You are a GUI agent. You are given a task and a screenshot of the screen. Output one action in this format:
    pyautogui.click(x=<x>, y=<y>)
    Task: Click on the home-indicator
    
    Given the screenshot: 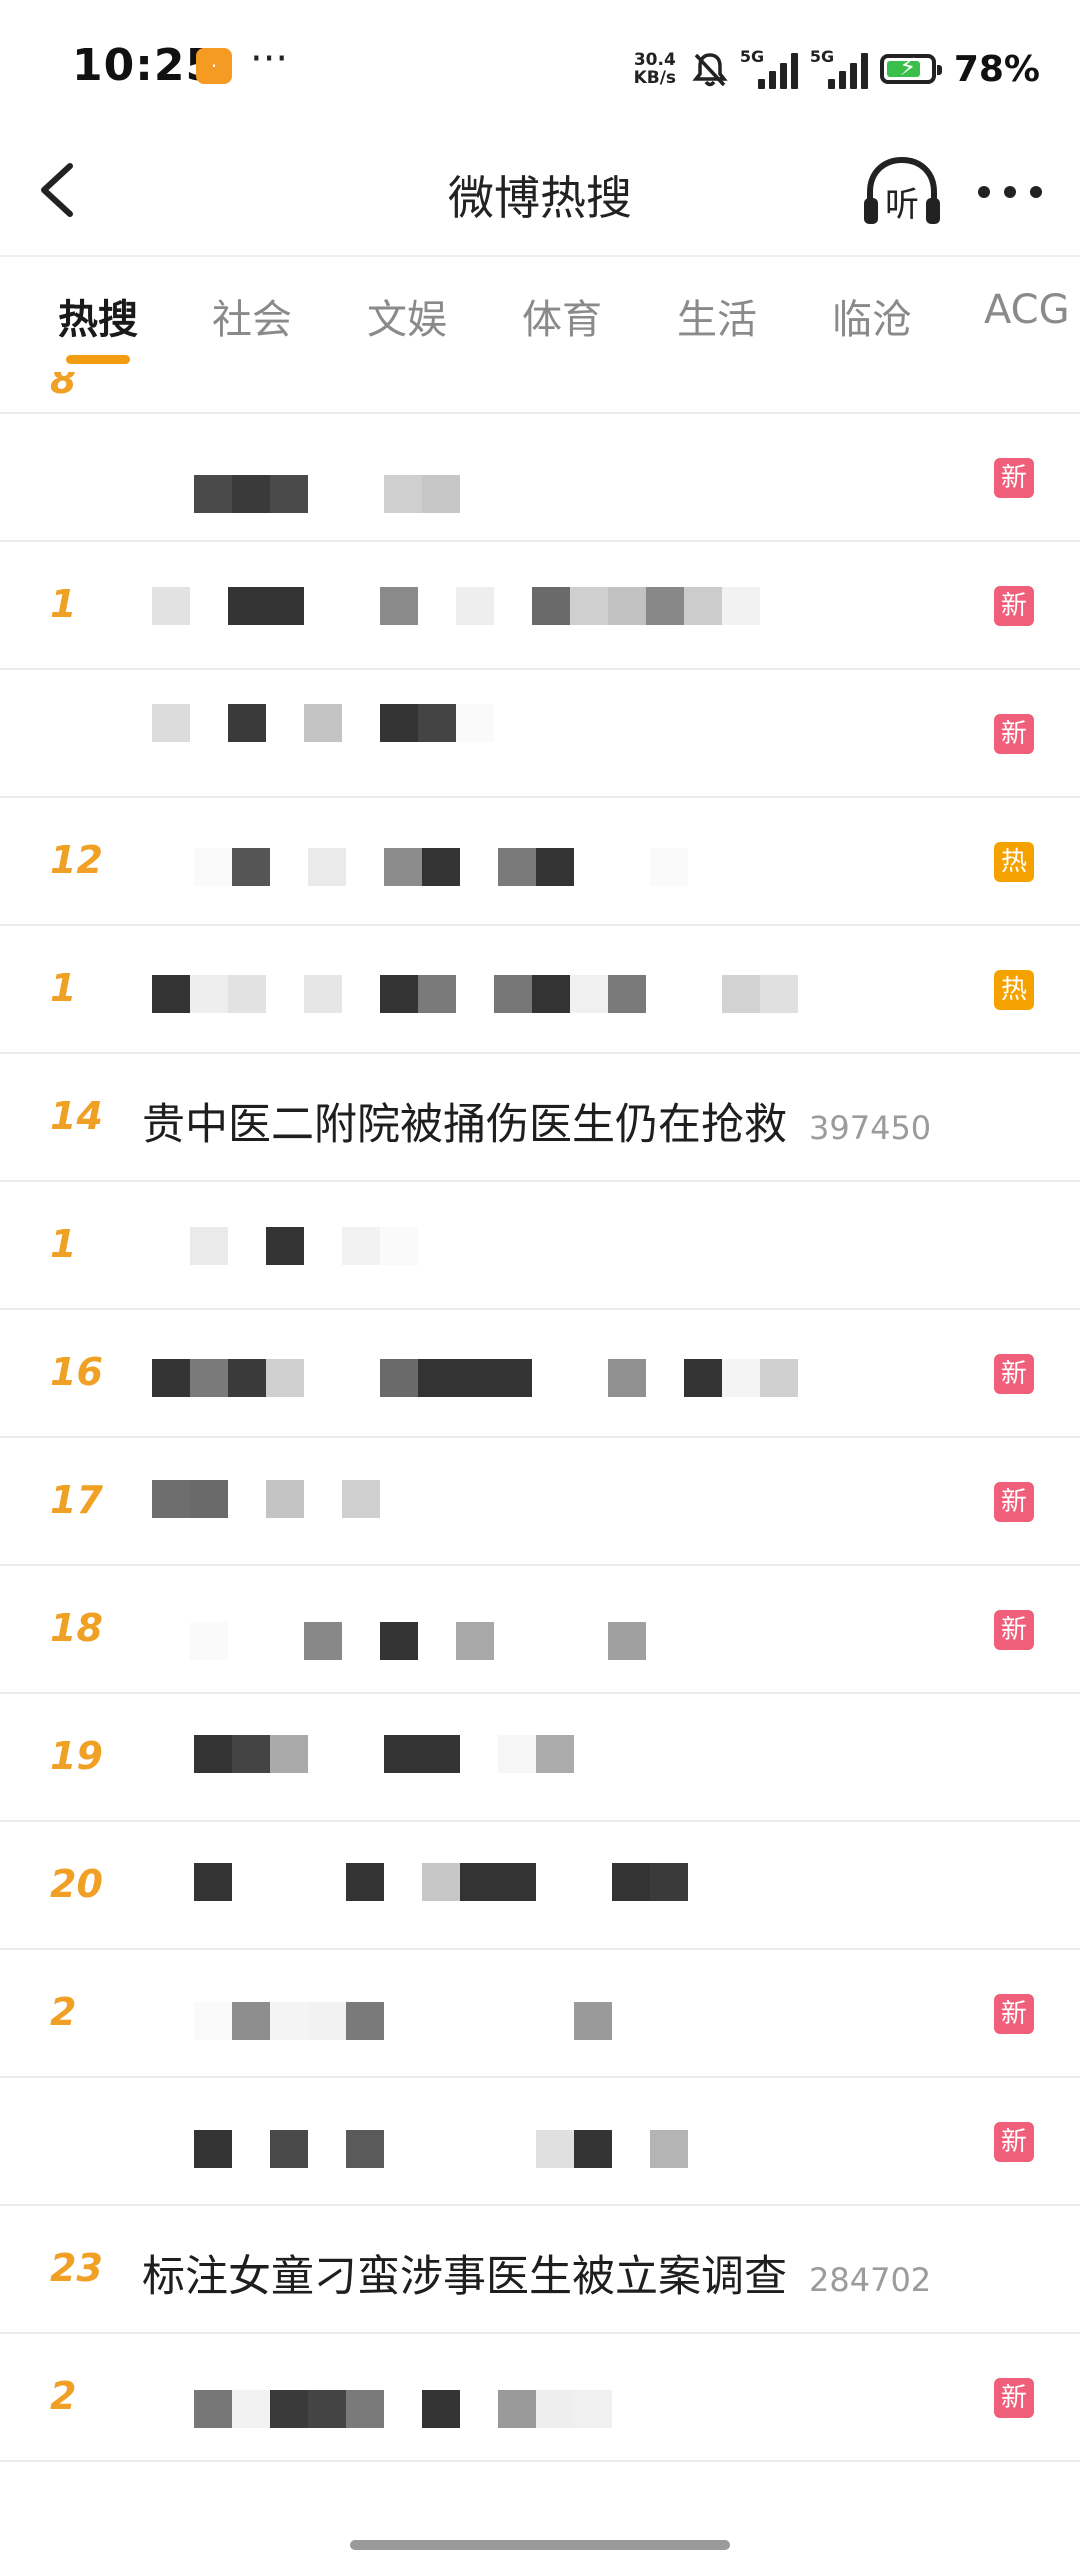 What is the action you would take?
    pyautogui.click(x=540, y=2545)
    